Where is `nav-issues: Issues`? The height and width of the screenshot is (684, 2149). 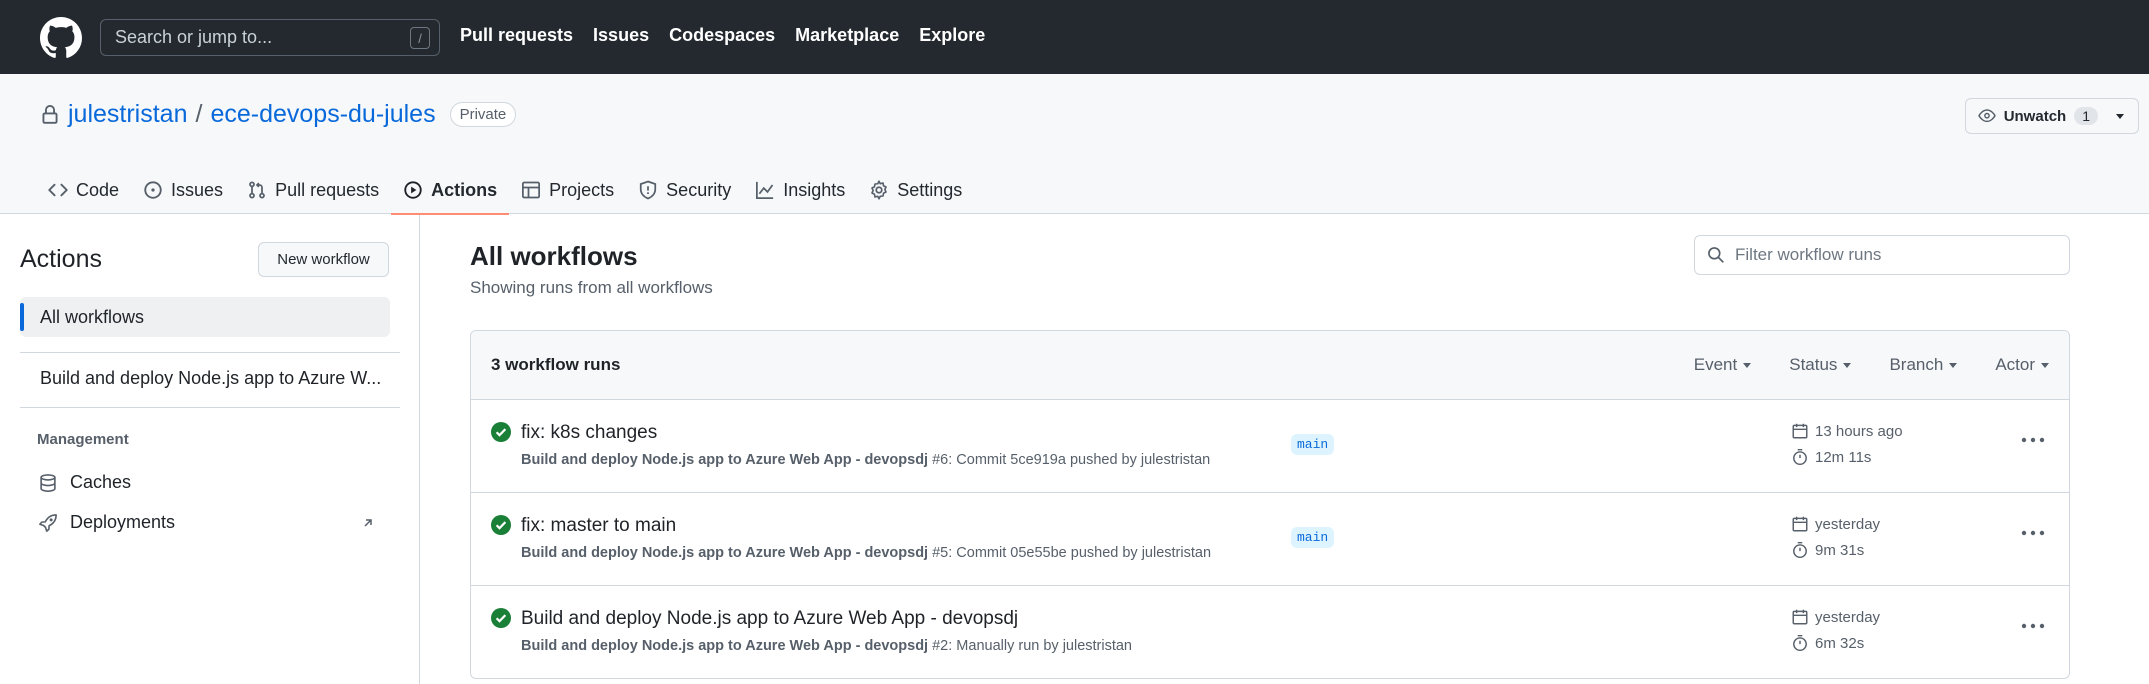 nav-issues: Issues is located at coordinates (621, 35).